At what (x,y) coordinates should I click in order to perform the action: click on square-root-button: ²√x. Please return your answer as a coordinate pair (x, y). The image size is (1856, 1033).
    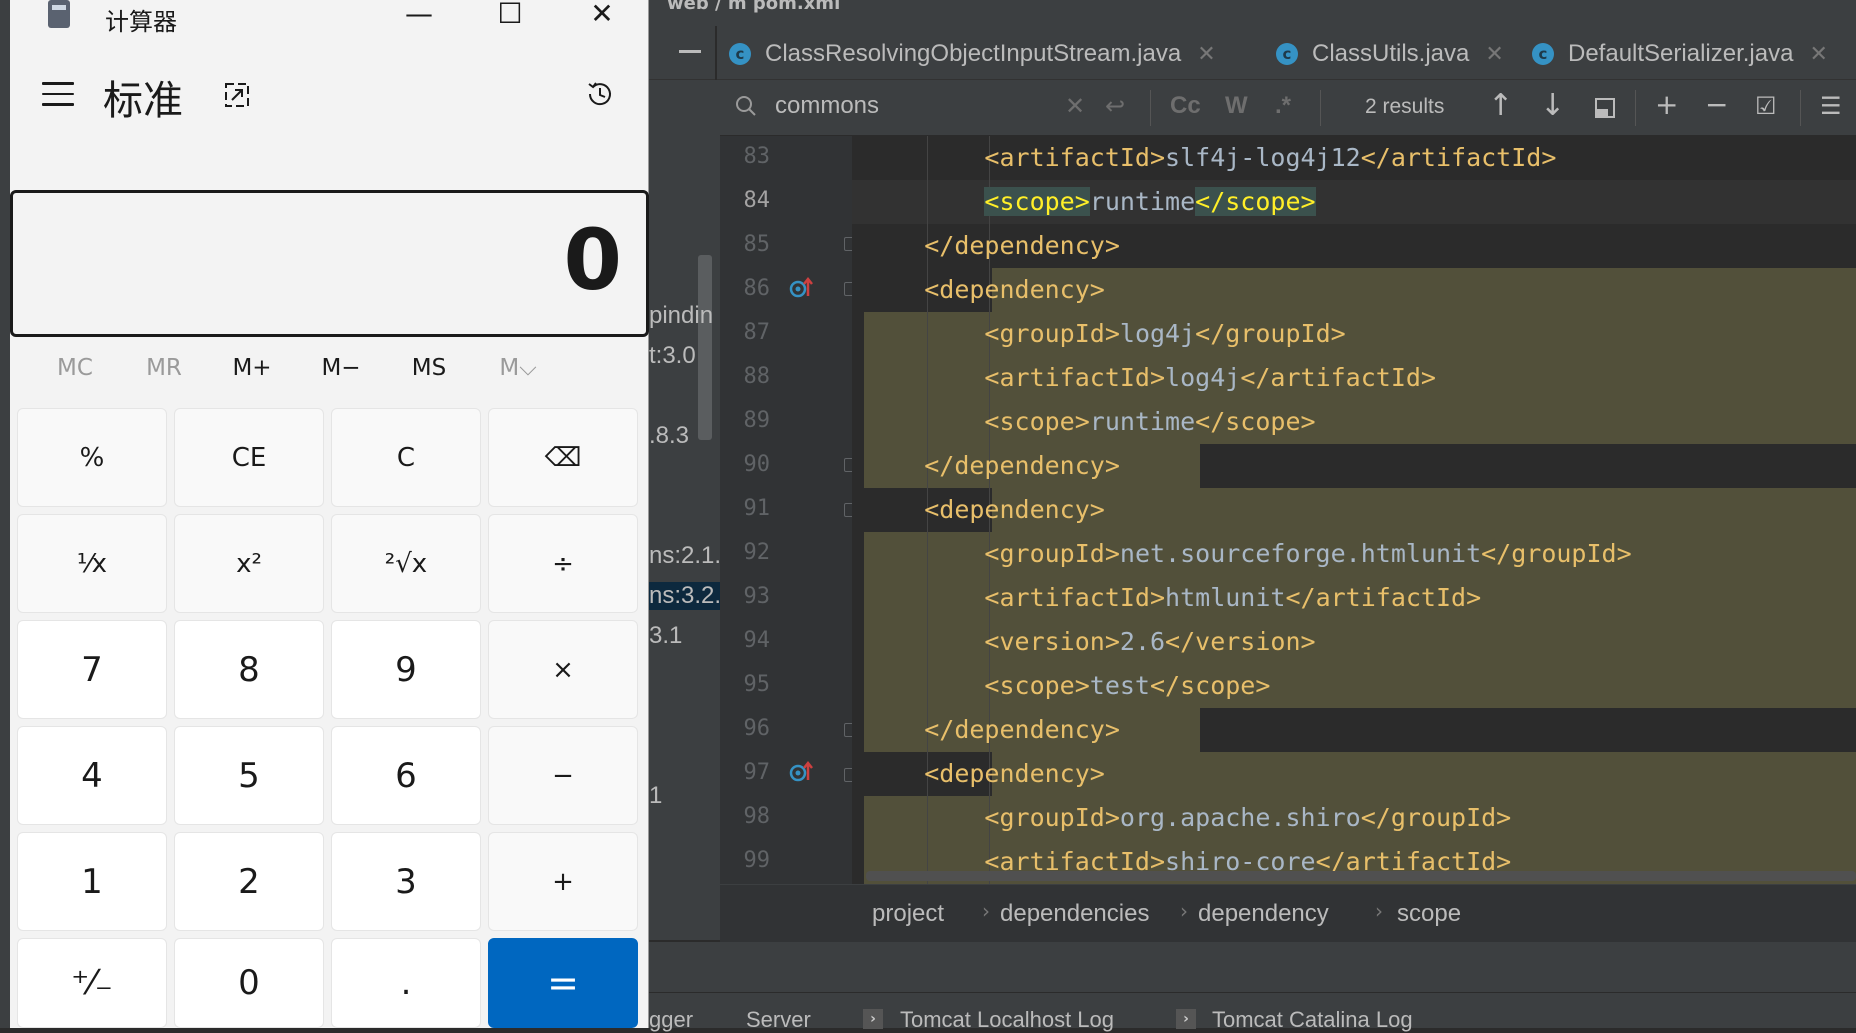
    Looking at the image, I should click on (406, 563).